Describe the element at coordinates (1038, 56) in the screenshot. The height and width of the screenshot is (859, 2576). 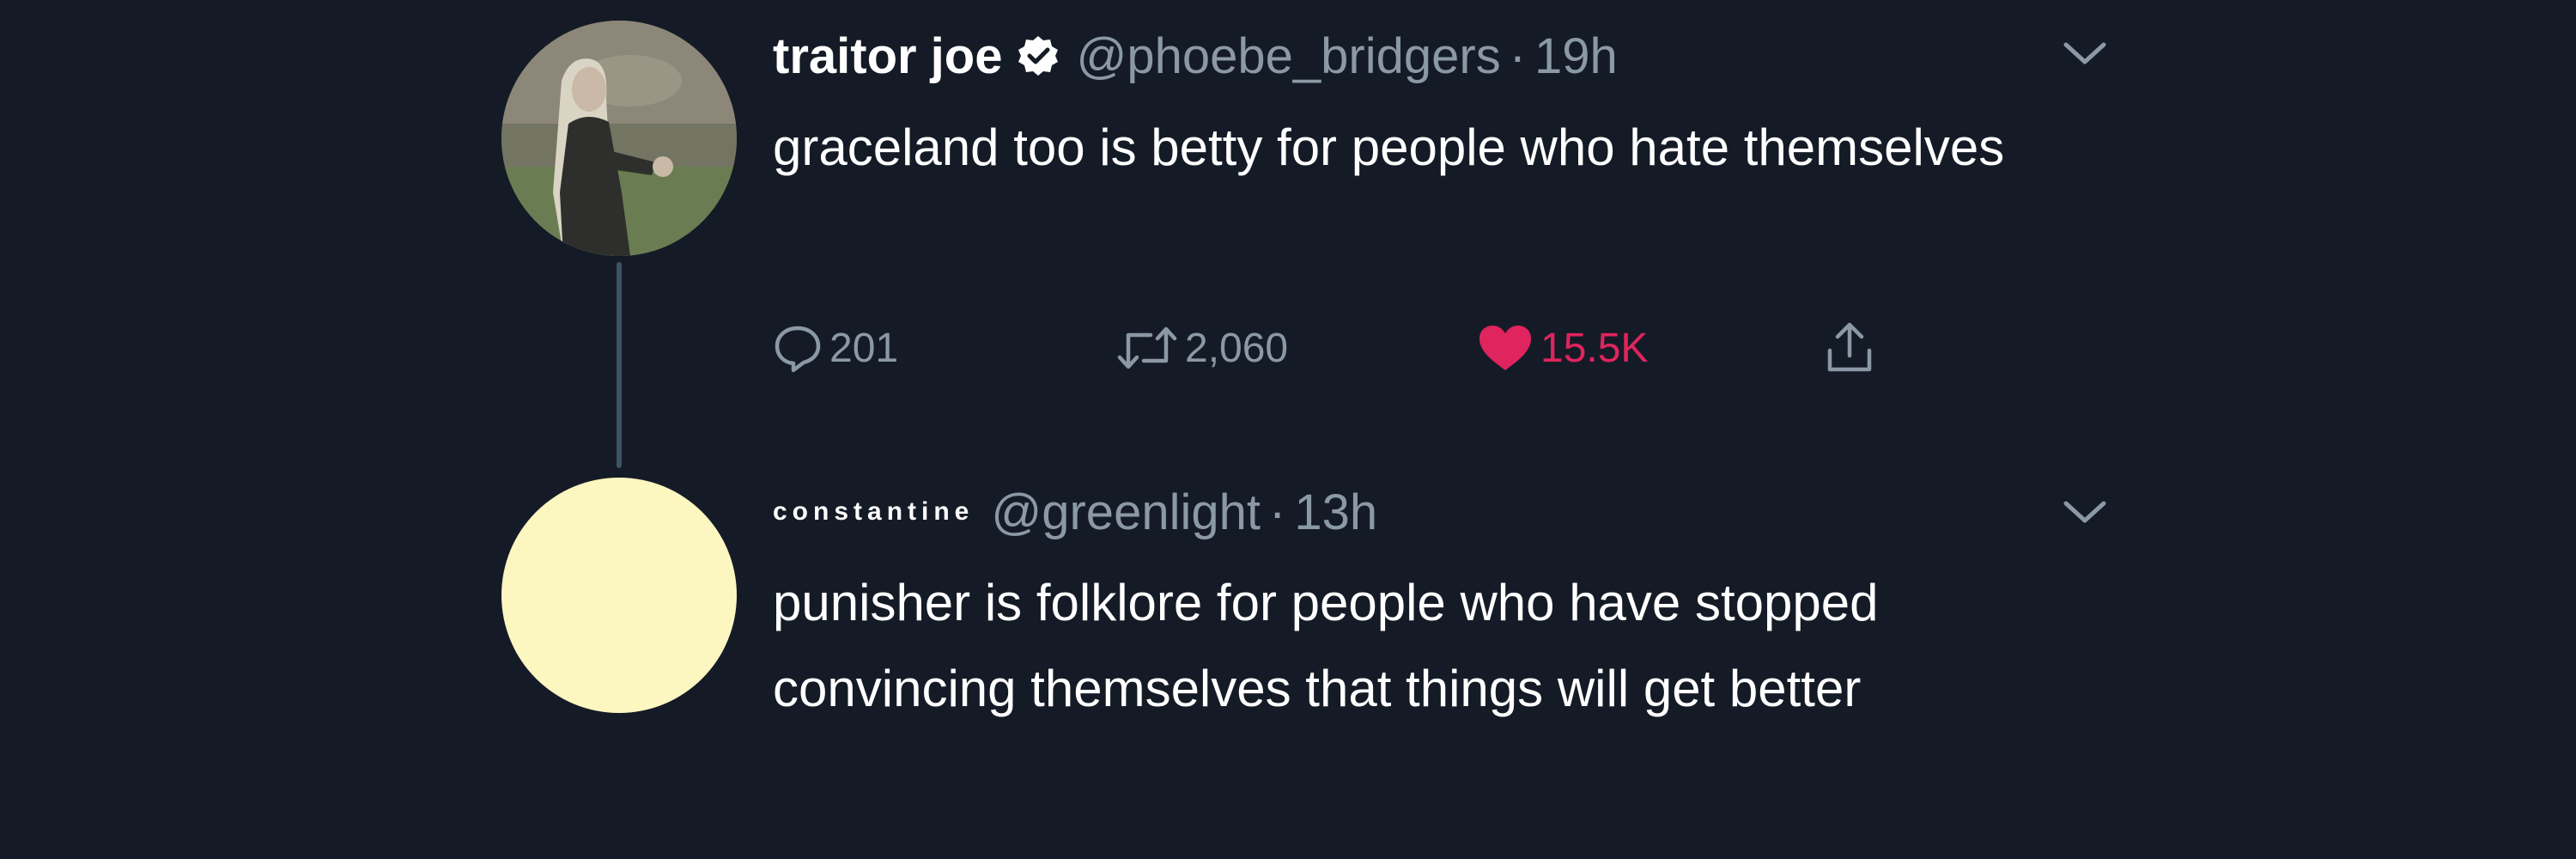
I see `verified-badge-icon` at that location.